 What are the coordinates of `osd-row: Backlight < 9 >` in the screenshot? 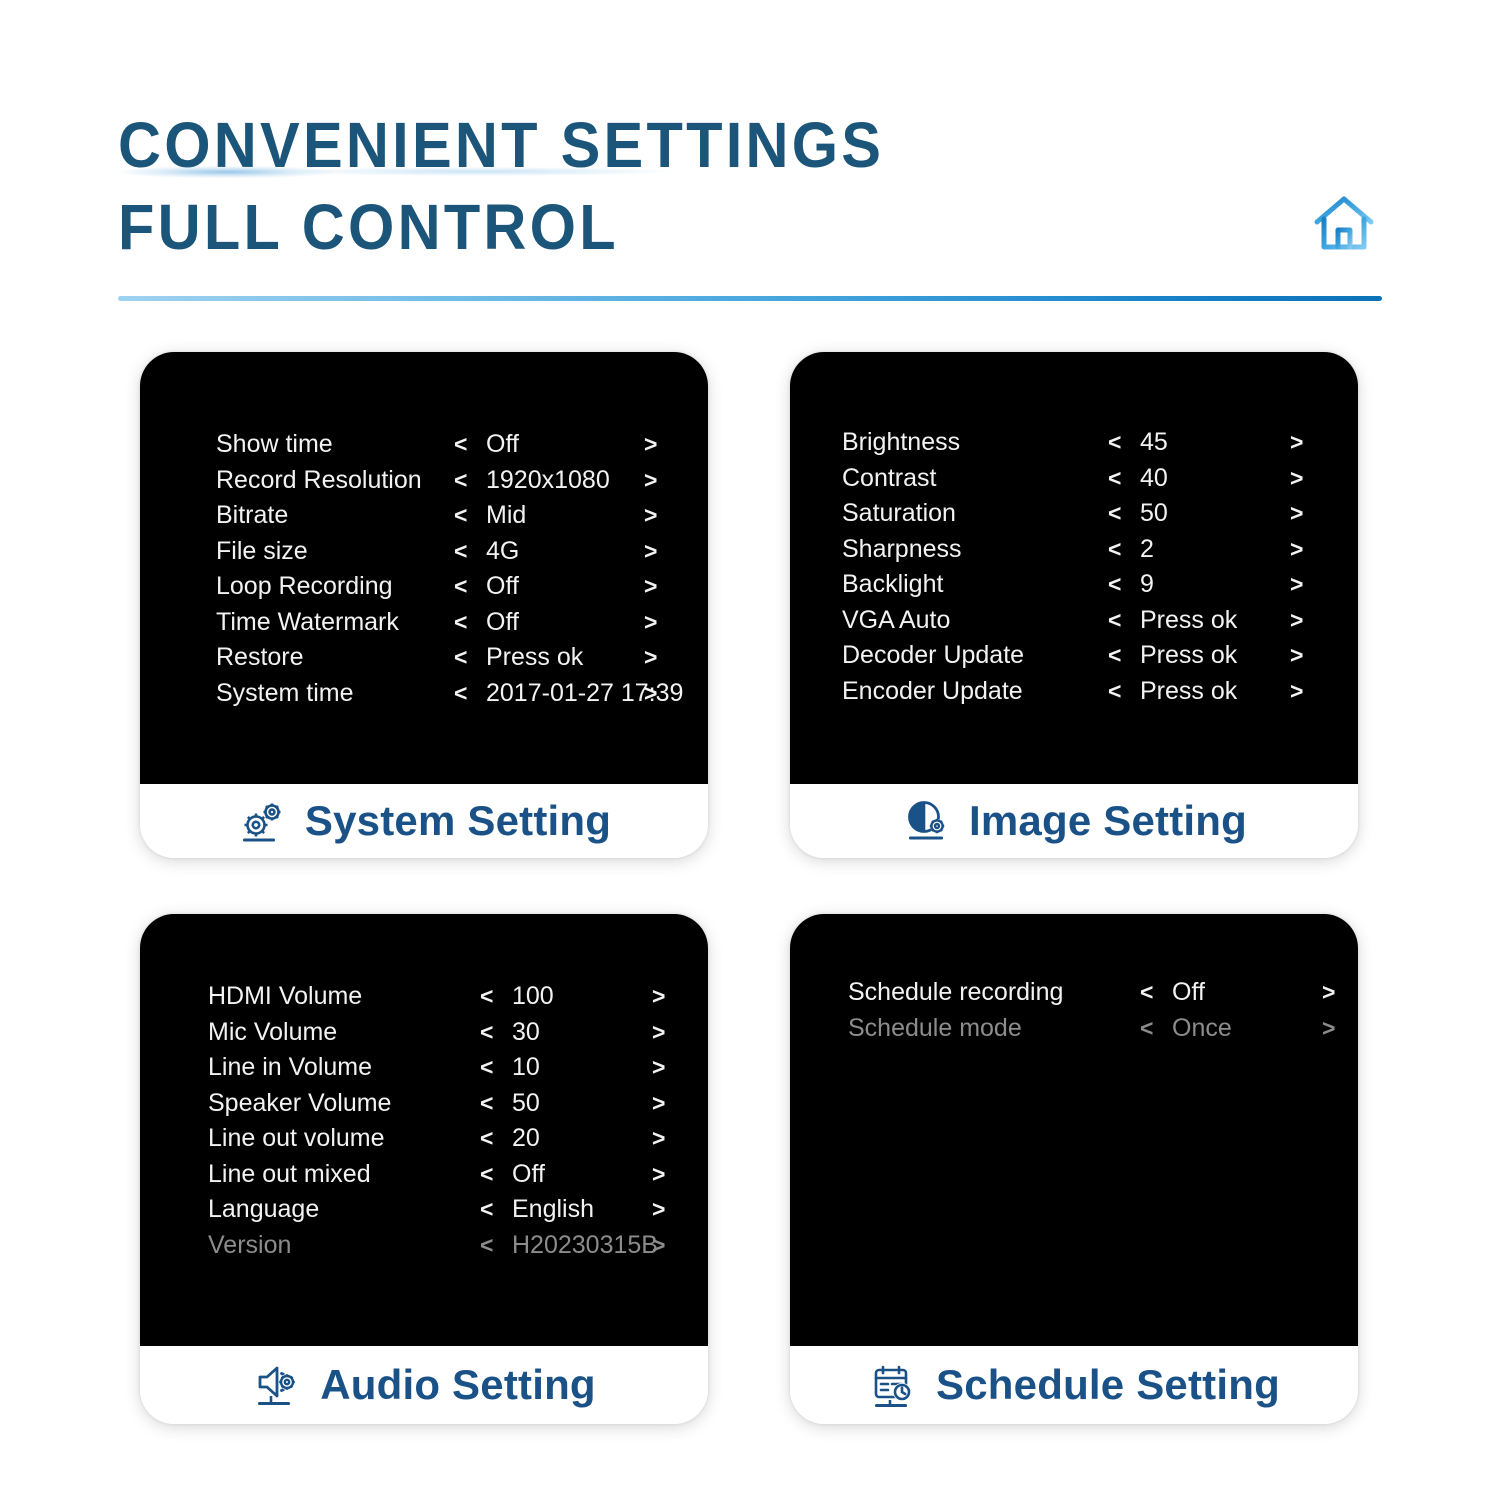 It's located at (1088, 588).